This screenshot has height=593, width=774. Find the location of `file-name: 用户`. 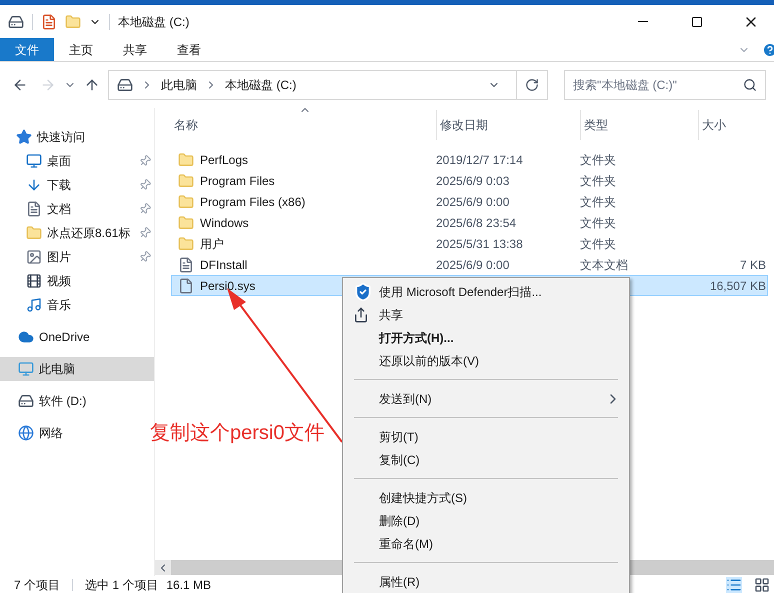

file-name: 用户 is located at coordinates (212, 244).